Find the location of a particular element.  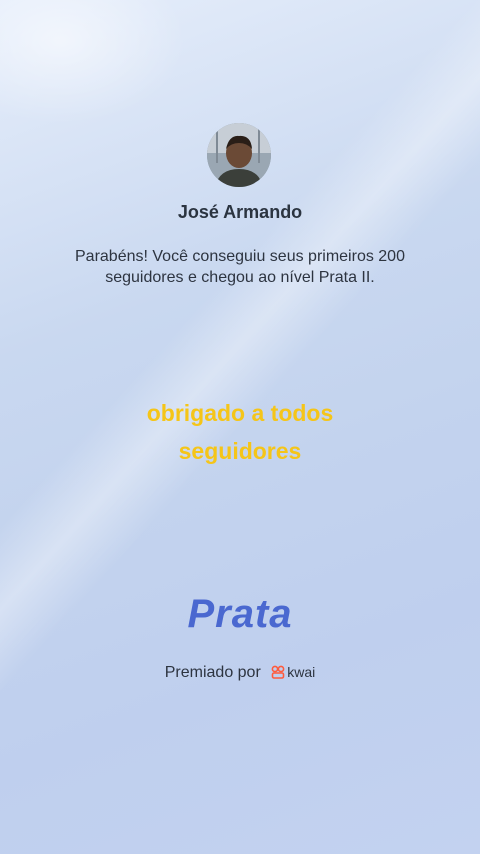

avatar is located at coordinates (239, 155).